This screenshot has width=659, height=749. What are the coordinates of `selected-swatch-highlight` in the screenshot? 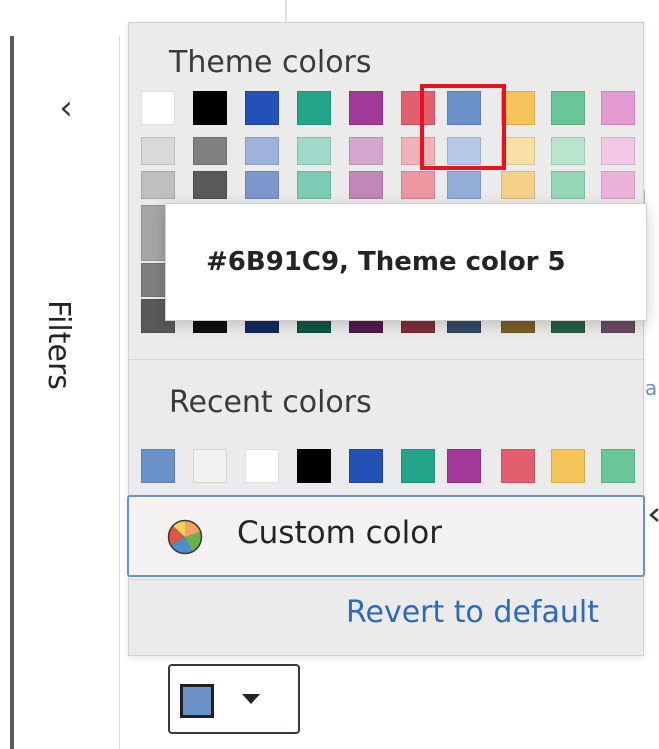 It's located at (463, 127).